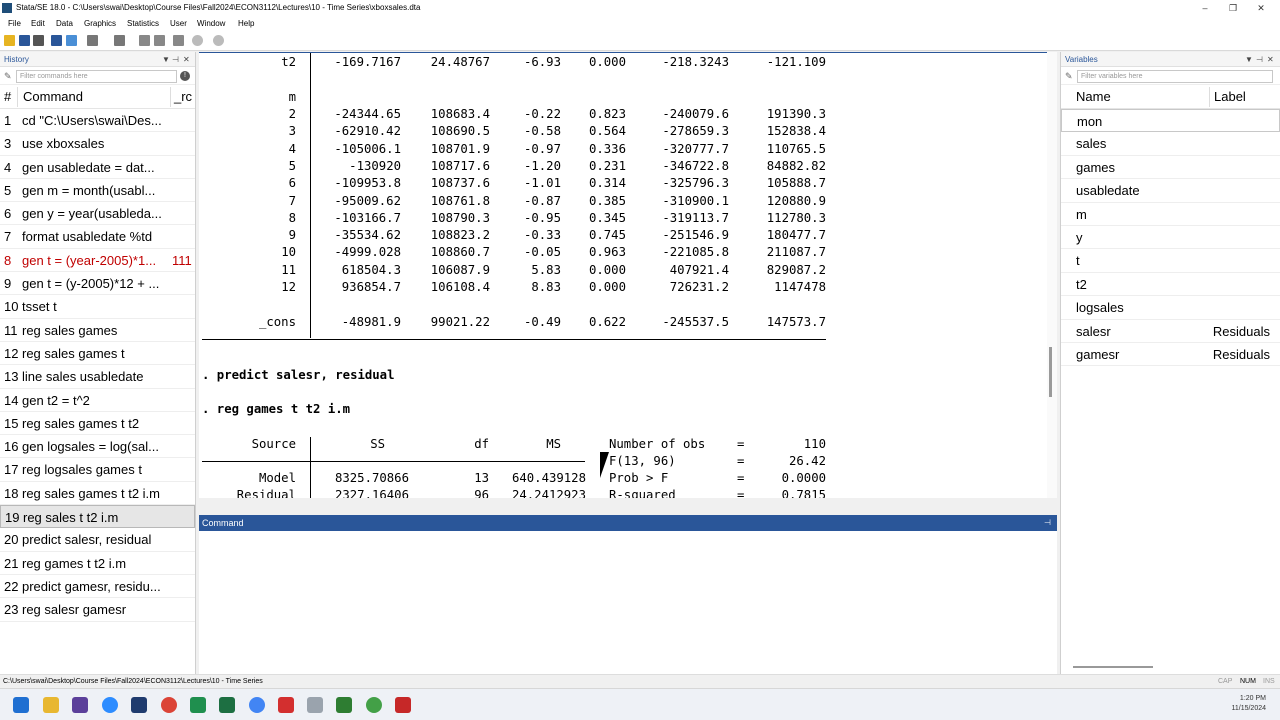 This screenshot has width=1280, height=720. What do you see at coordinates (100, 23) in the screenshot?
I see `menu-graphics: Graphics` at bounding box center [100, 23].